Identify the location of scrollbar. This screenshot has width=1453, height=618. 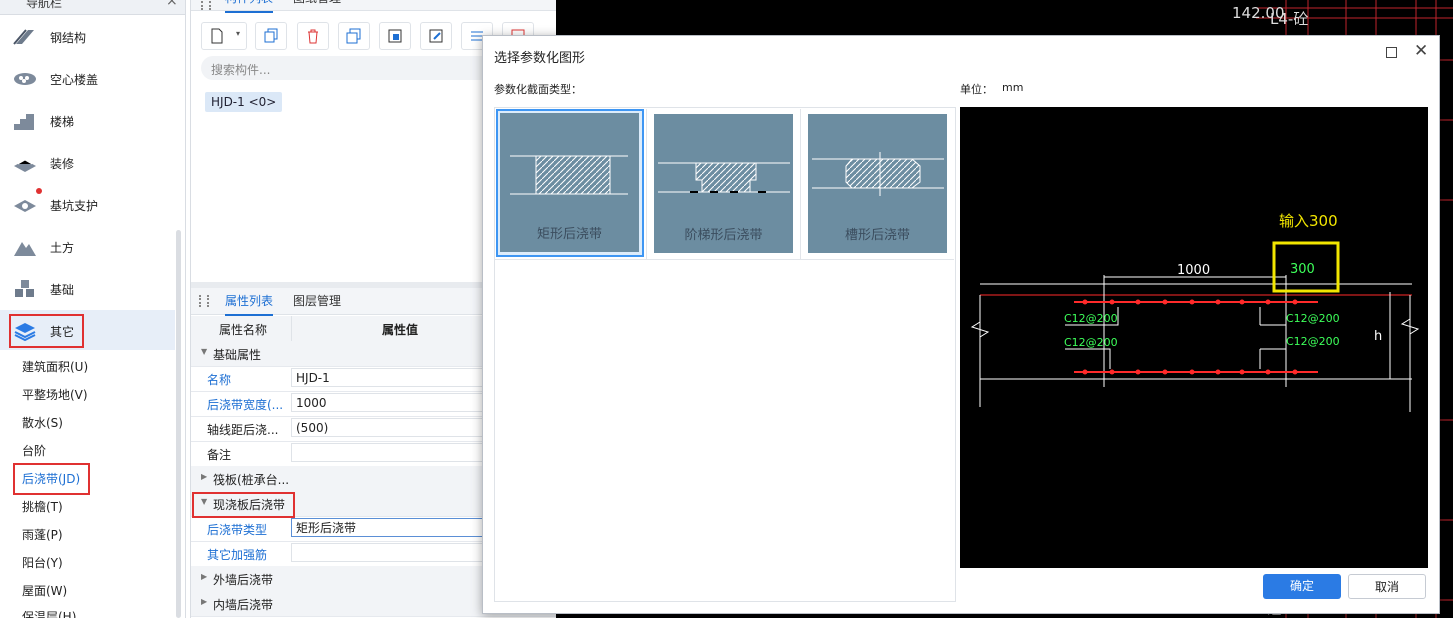
(178, 424).